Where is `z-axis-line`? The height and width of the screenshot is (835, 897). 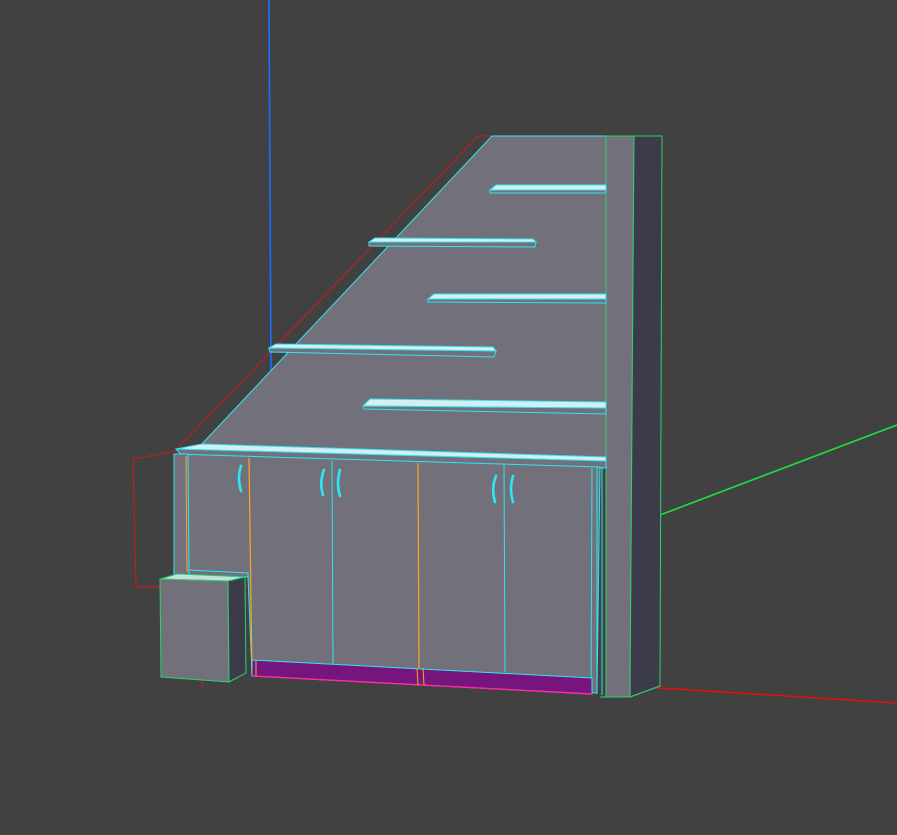
z-axis-line is located at coordinates (270, 186).